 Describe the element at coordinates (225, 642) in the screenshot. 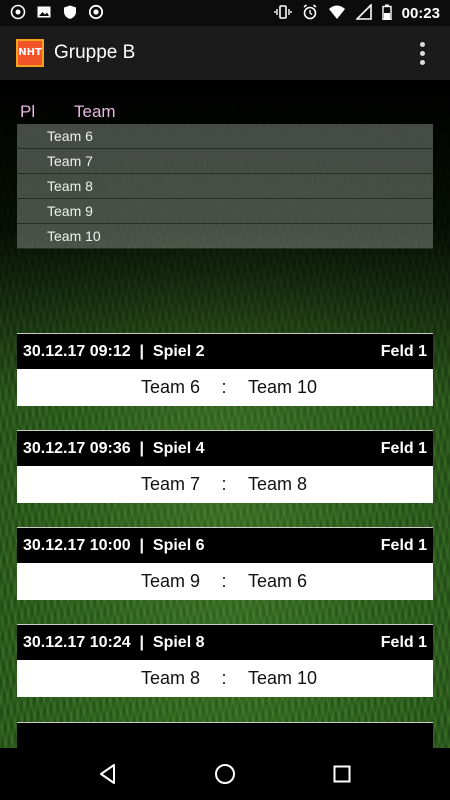

I see `match-header: 30.12.17 10:24 | Spiel 8 Feld 1` at that location.